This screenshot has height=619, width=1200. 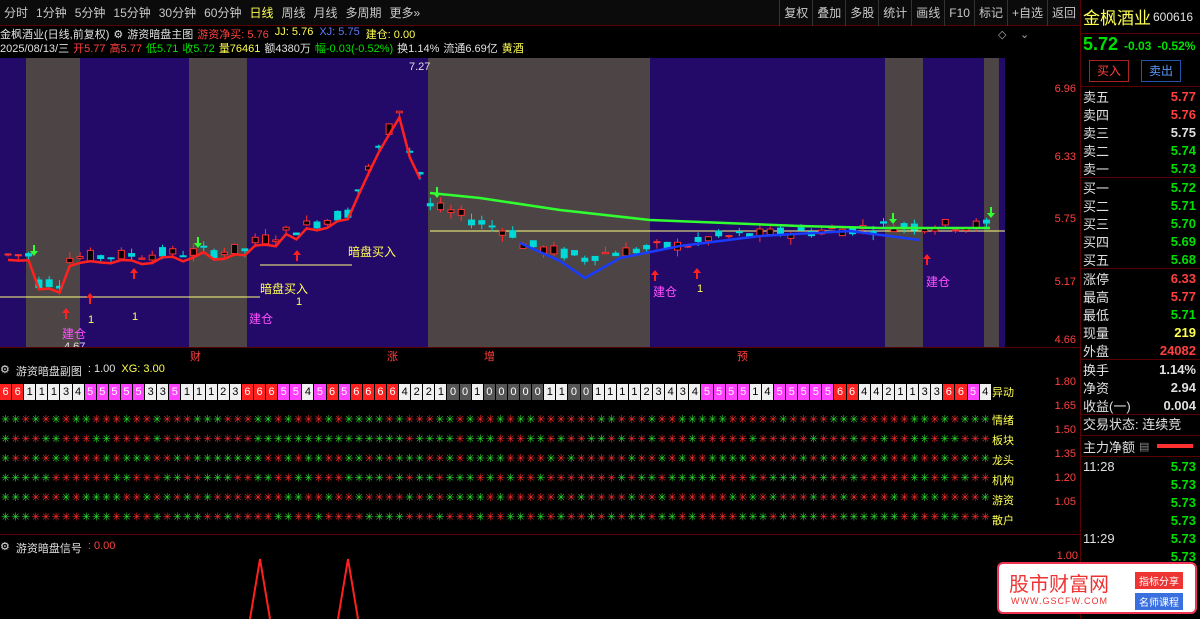 I want to click on stats-value: 24082, so click(x=1177, y=350).